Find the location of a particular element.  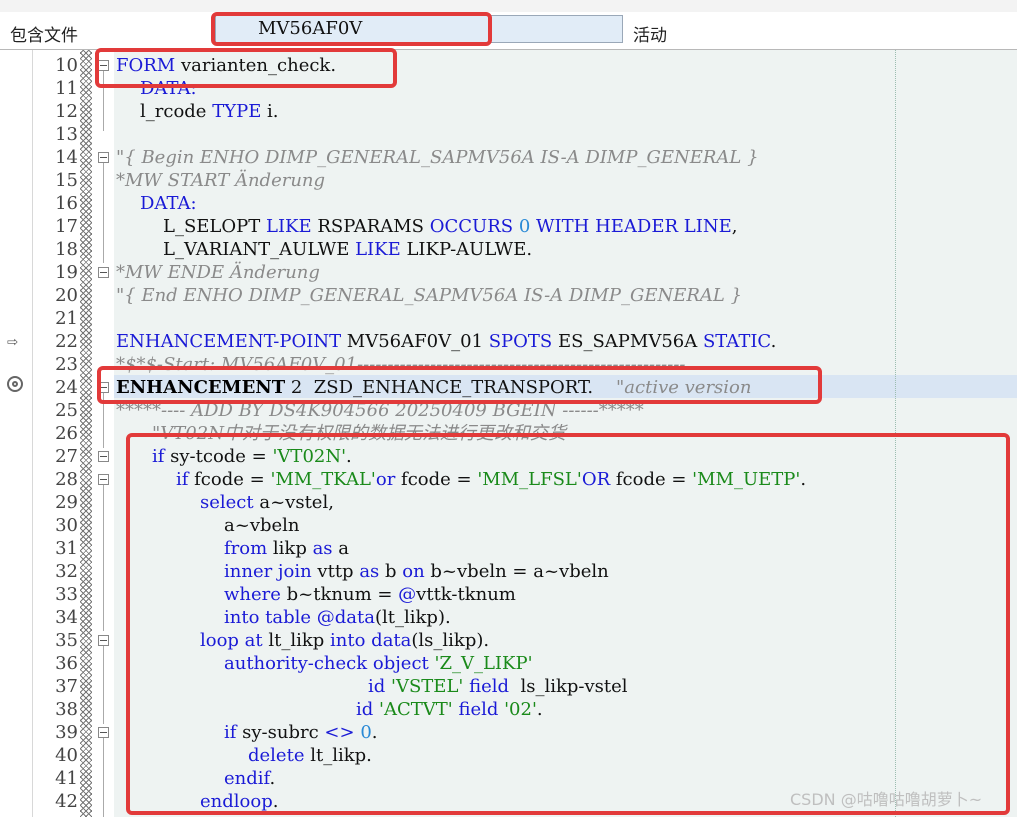

code-line-19: *MW ENDE Änderung is located at coordinates (218, 272).